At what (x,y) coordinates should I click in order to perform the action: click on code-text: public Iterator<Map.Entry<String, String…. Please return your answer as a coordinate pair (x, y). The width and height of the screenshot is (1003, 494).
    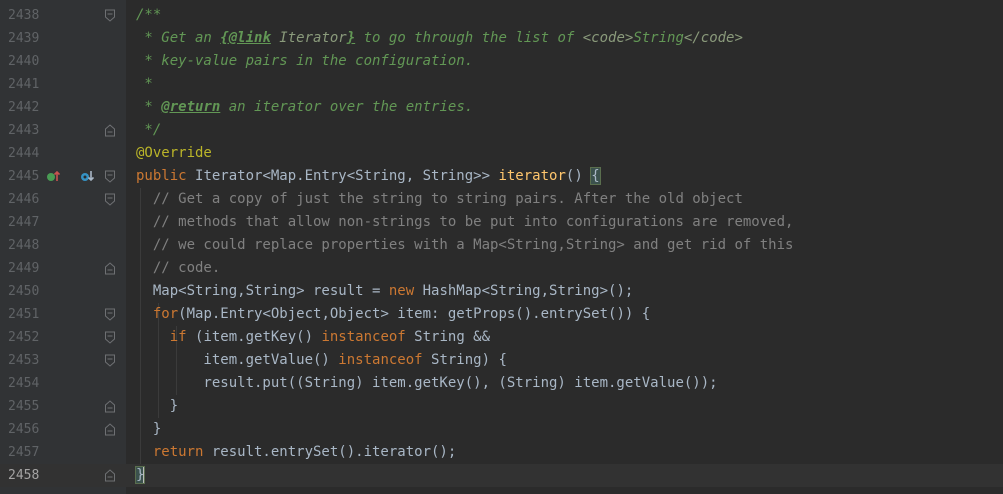
    Looking at the image, I should click on (368, 176).